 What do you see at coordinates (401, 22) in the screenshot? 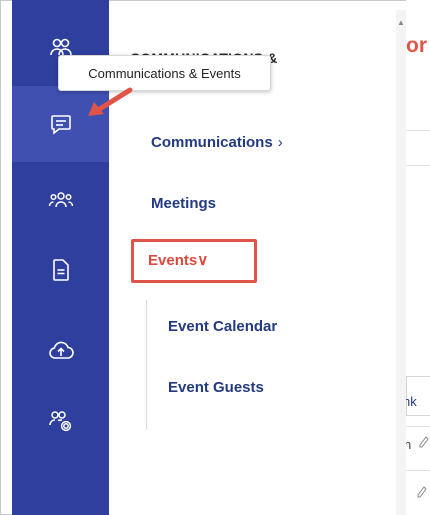
I see `scroll-up-icon: ▲` at bounding box center [401, 22].